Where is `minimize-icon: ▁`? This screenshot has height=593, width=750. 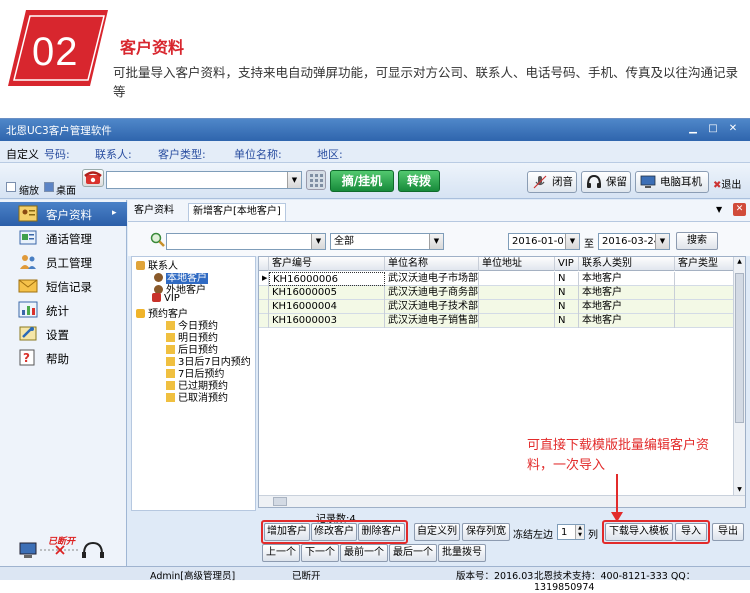 minimize-icon: ▁ is located at coordinates (693, 129).